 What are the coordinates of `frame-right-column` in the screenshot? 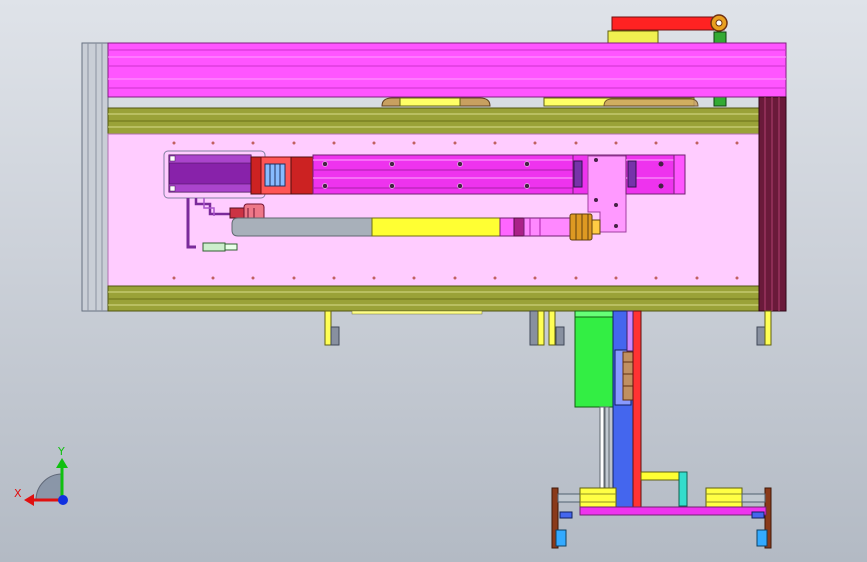 It's located at (772, 204).